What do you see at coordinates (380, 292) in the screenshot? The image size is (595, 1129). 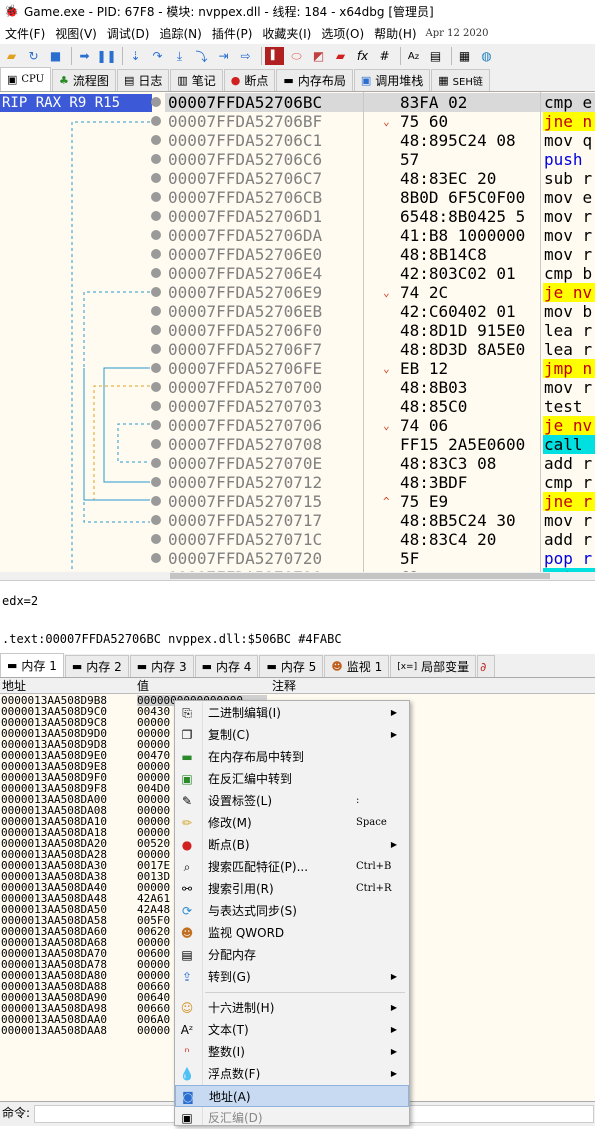 I see `disasm-row: 00007FFDA52706E9 ⌄ 74 2C je nv` at bounding box center [380, 292].